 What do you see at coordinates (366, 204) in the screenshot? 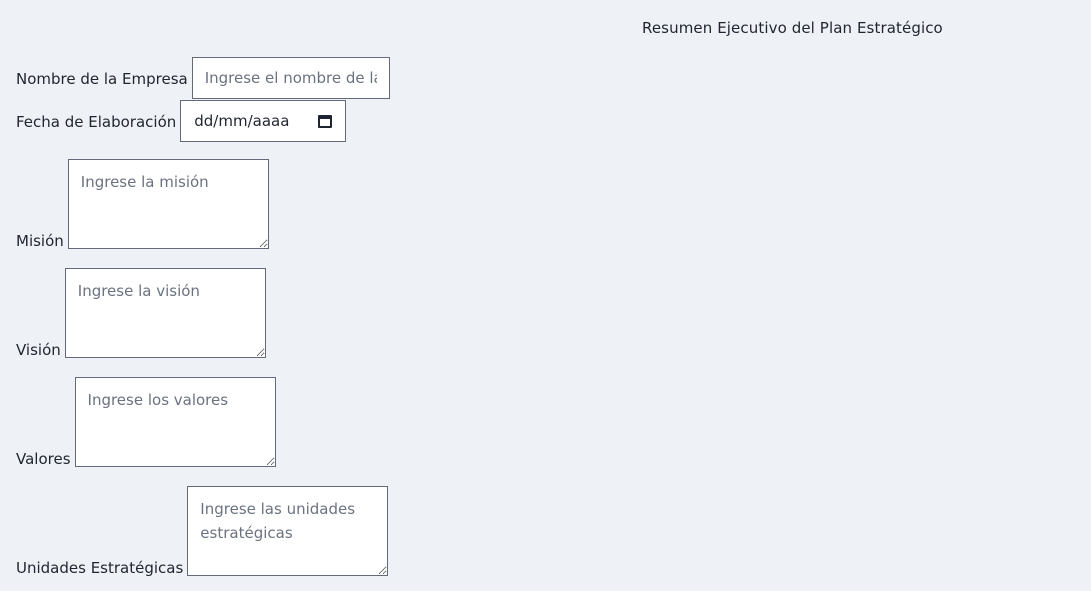
I see `mission-row: Misión` at bounding box center [366, 204].